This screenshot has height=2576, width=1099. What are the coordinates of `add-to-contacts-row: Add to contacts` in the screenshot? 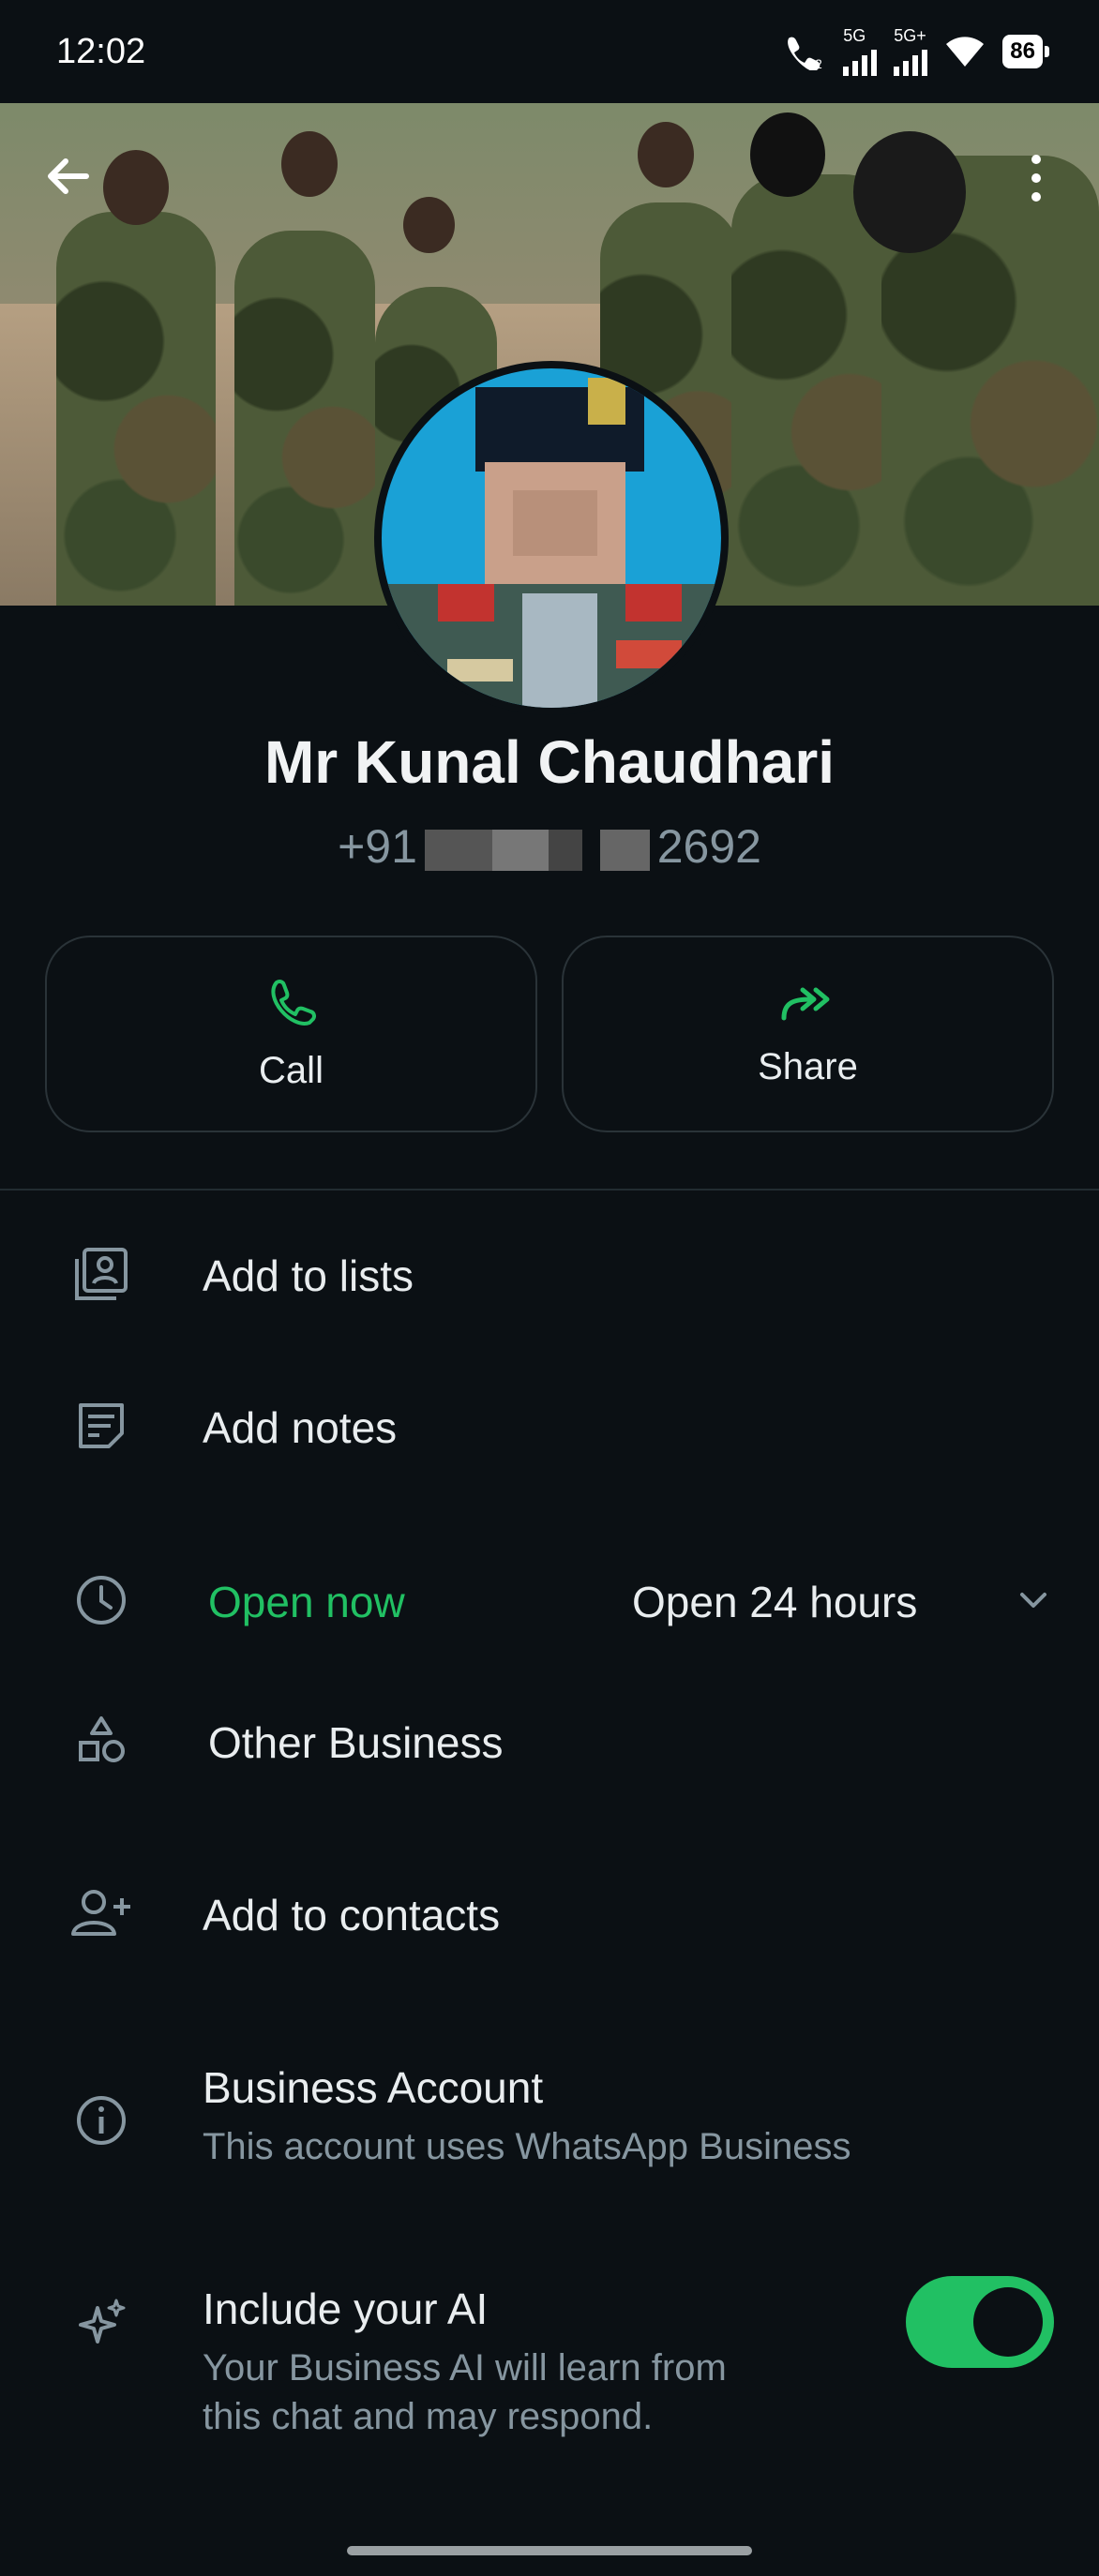 It's located at (549, 1913).